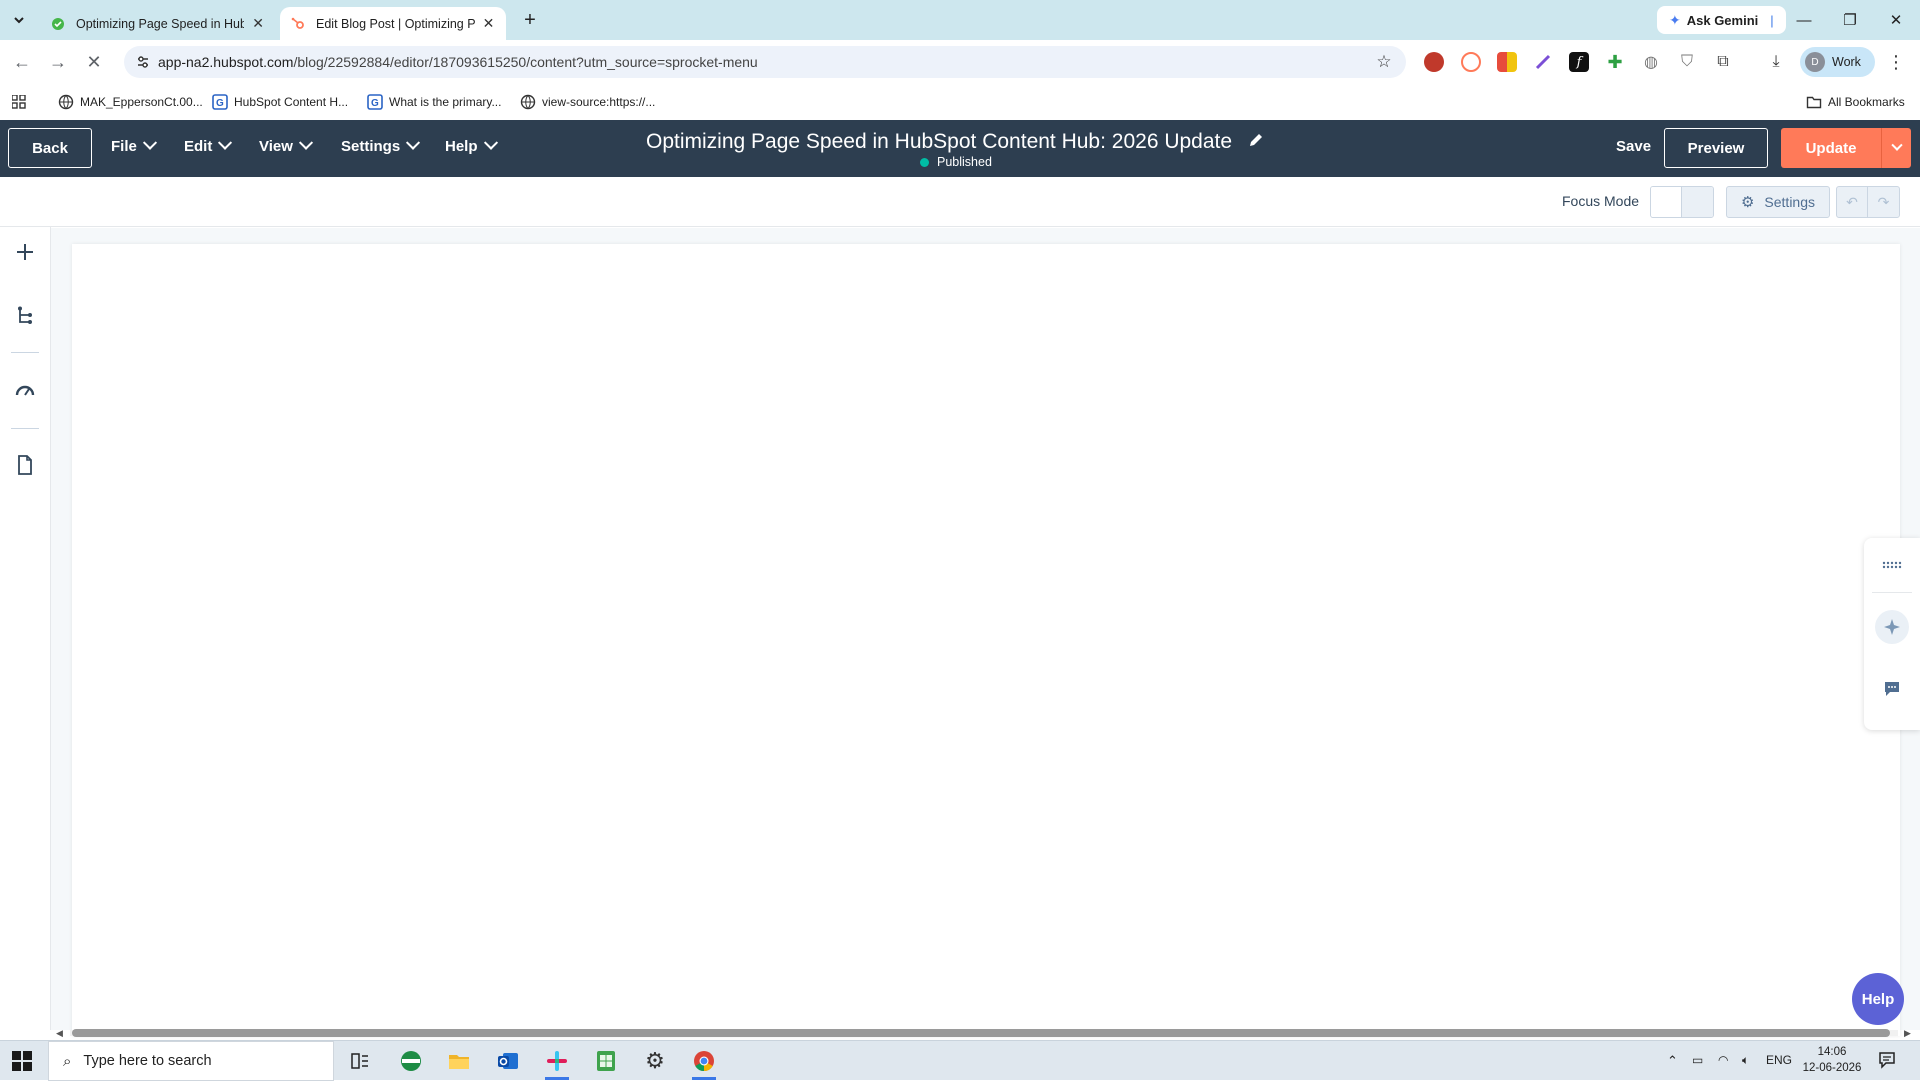  I want to click on published-dot, so click(924, 162).